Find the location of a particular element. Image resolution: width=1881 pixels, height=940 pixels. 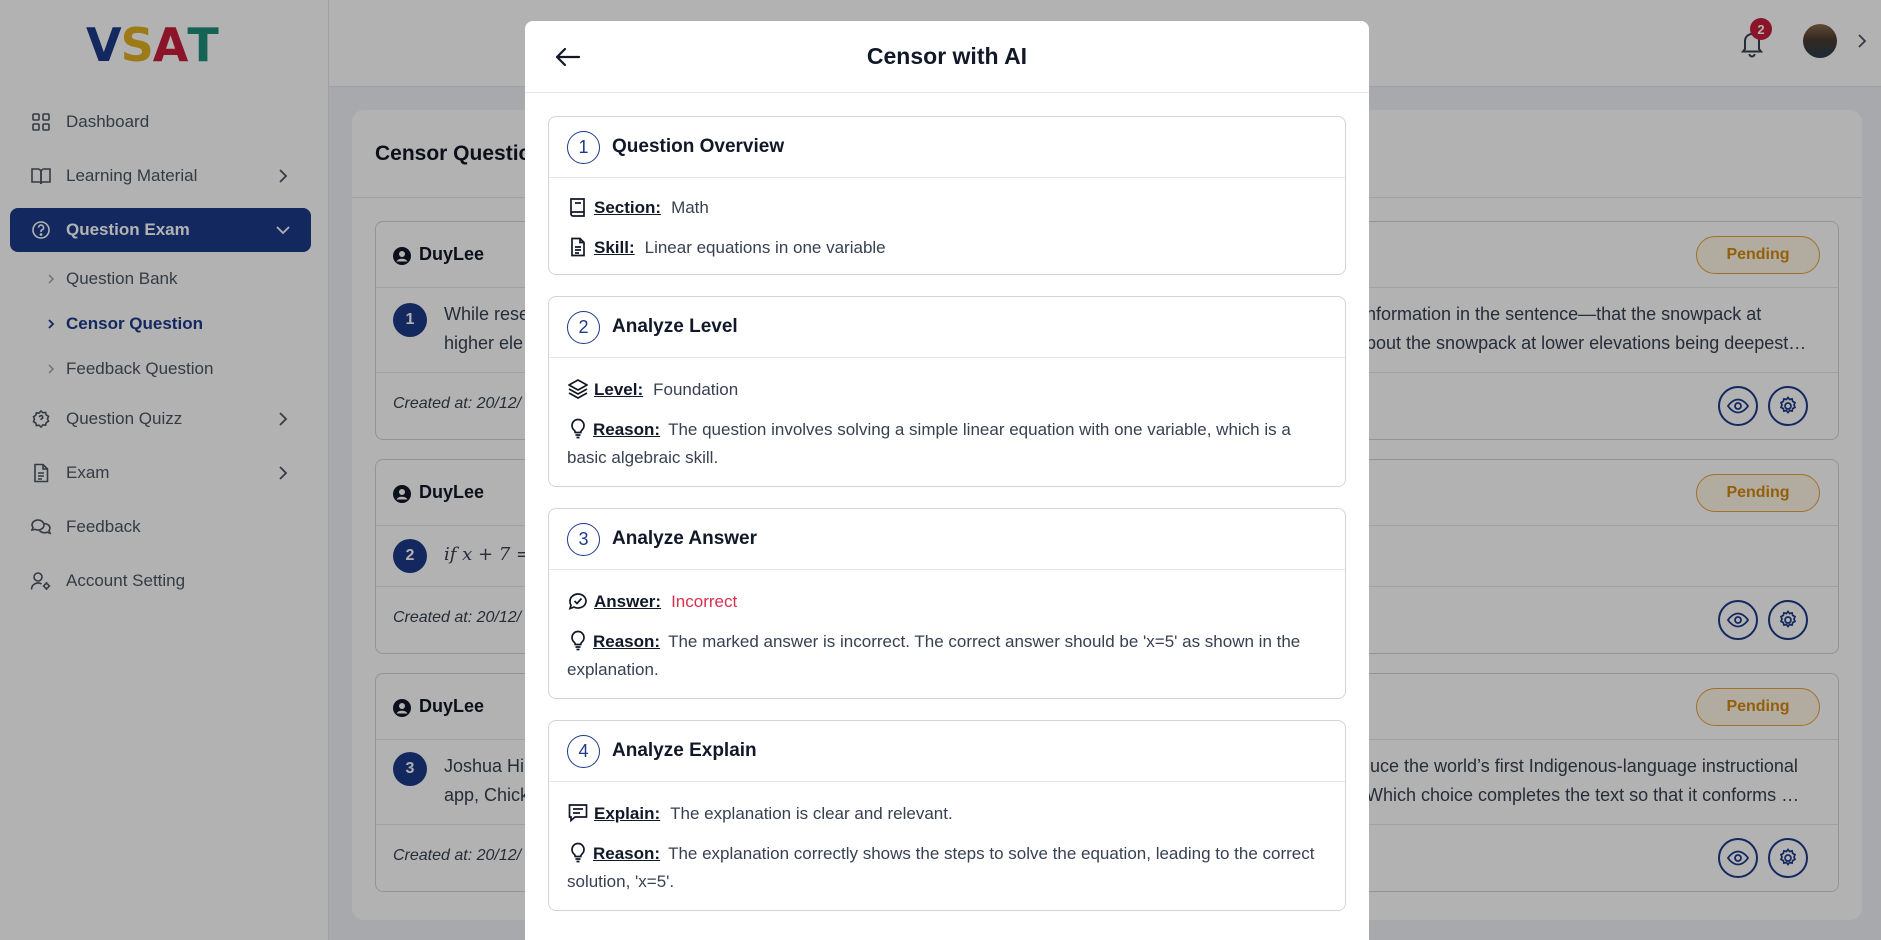

step-number: 2 is located at coordinates (583, 327).